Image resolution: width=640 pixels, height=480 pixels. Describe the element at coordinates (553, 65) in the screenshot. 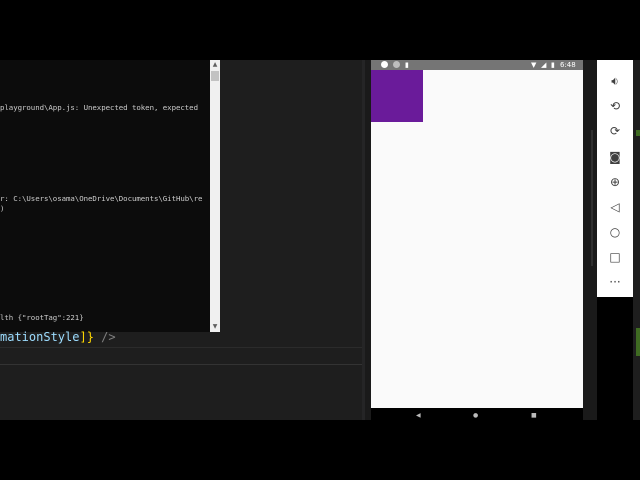

I see `battery-icon: ▮` at that location.